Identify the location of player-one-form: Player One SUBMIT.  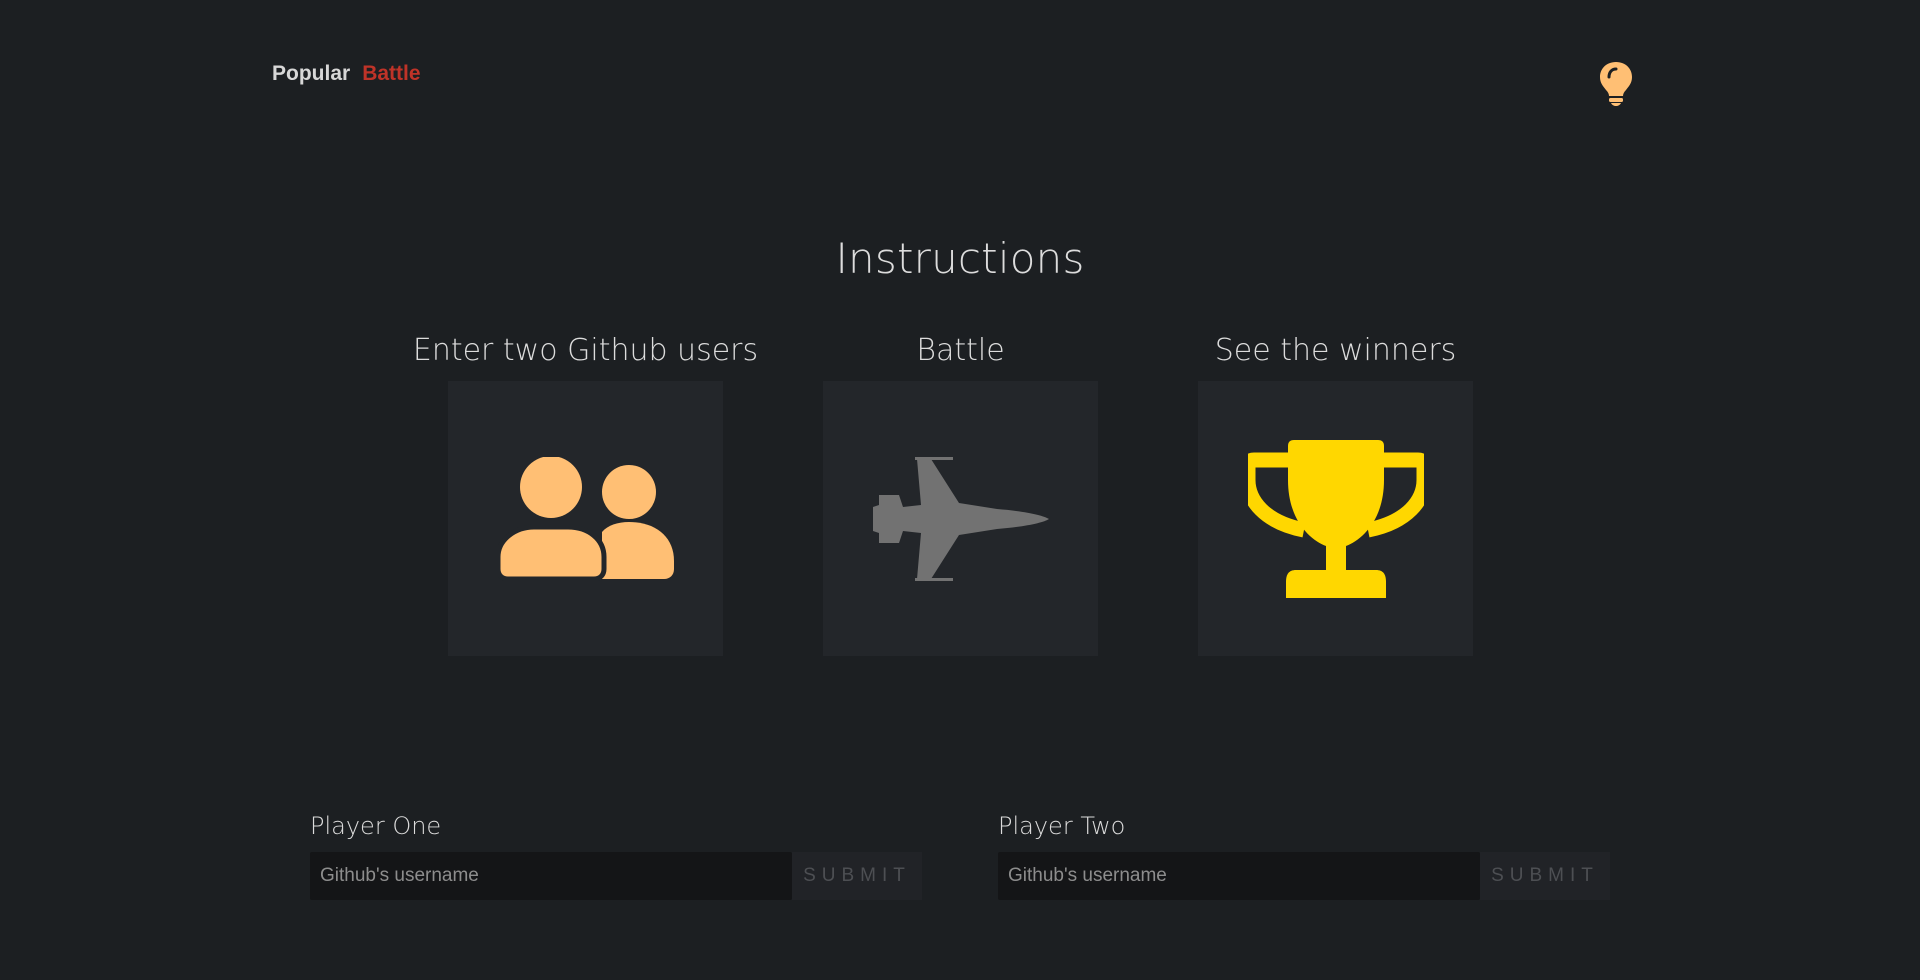
(616, 856).